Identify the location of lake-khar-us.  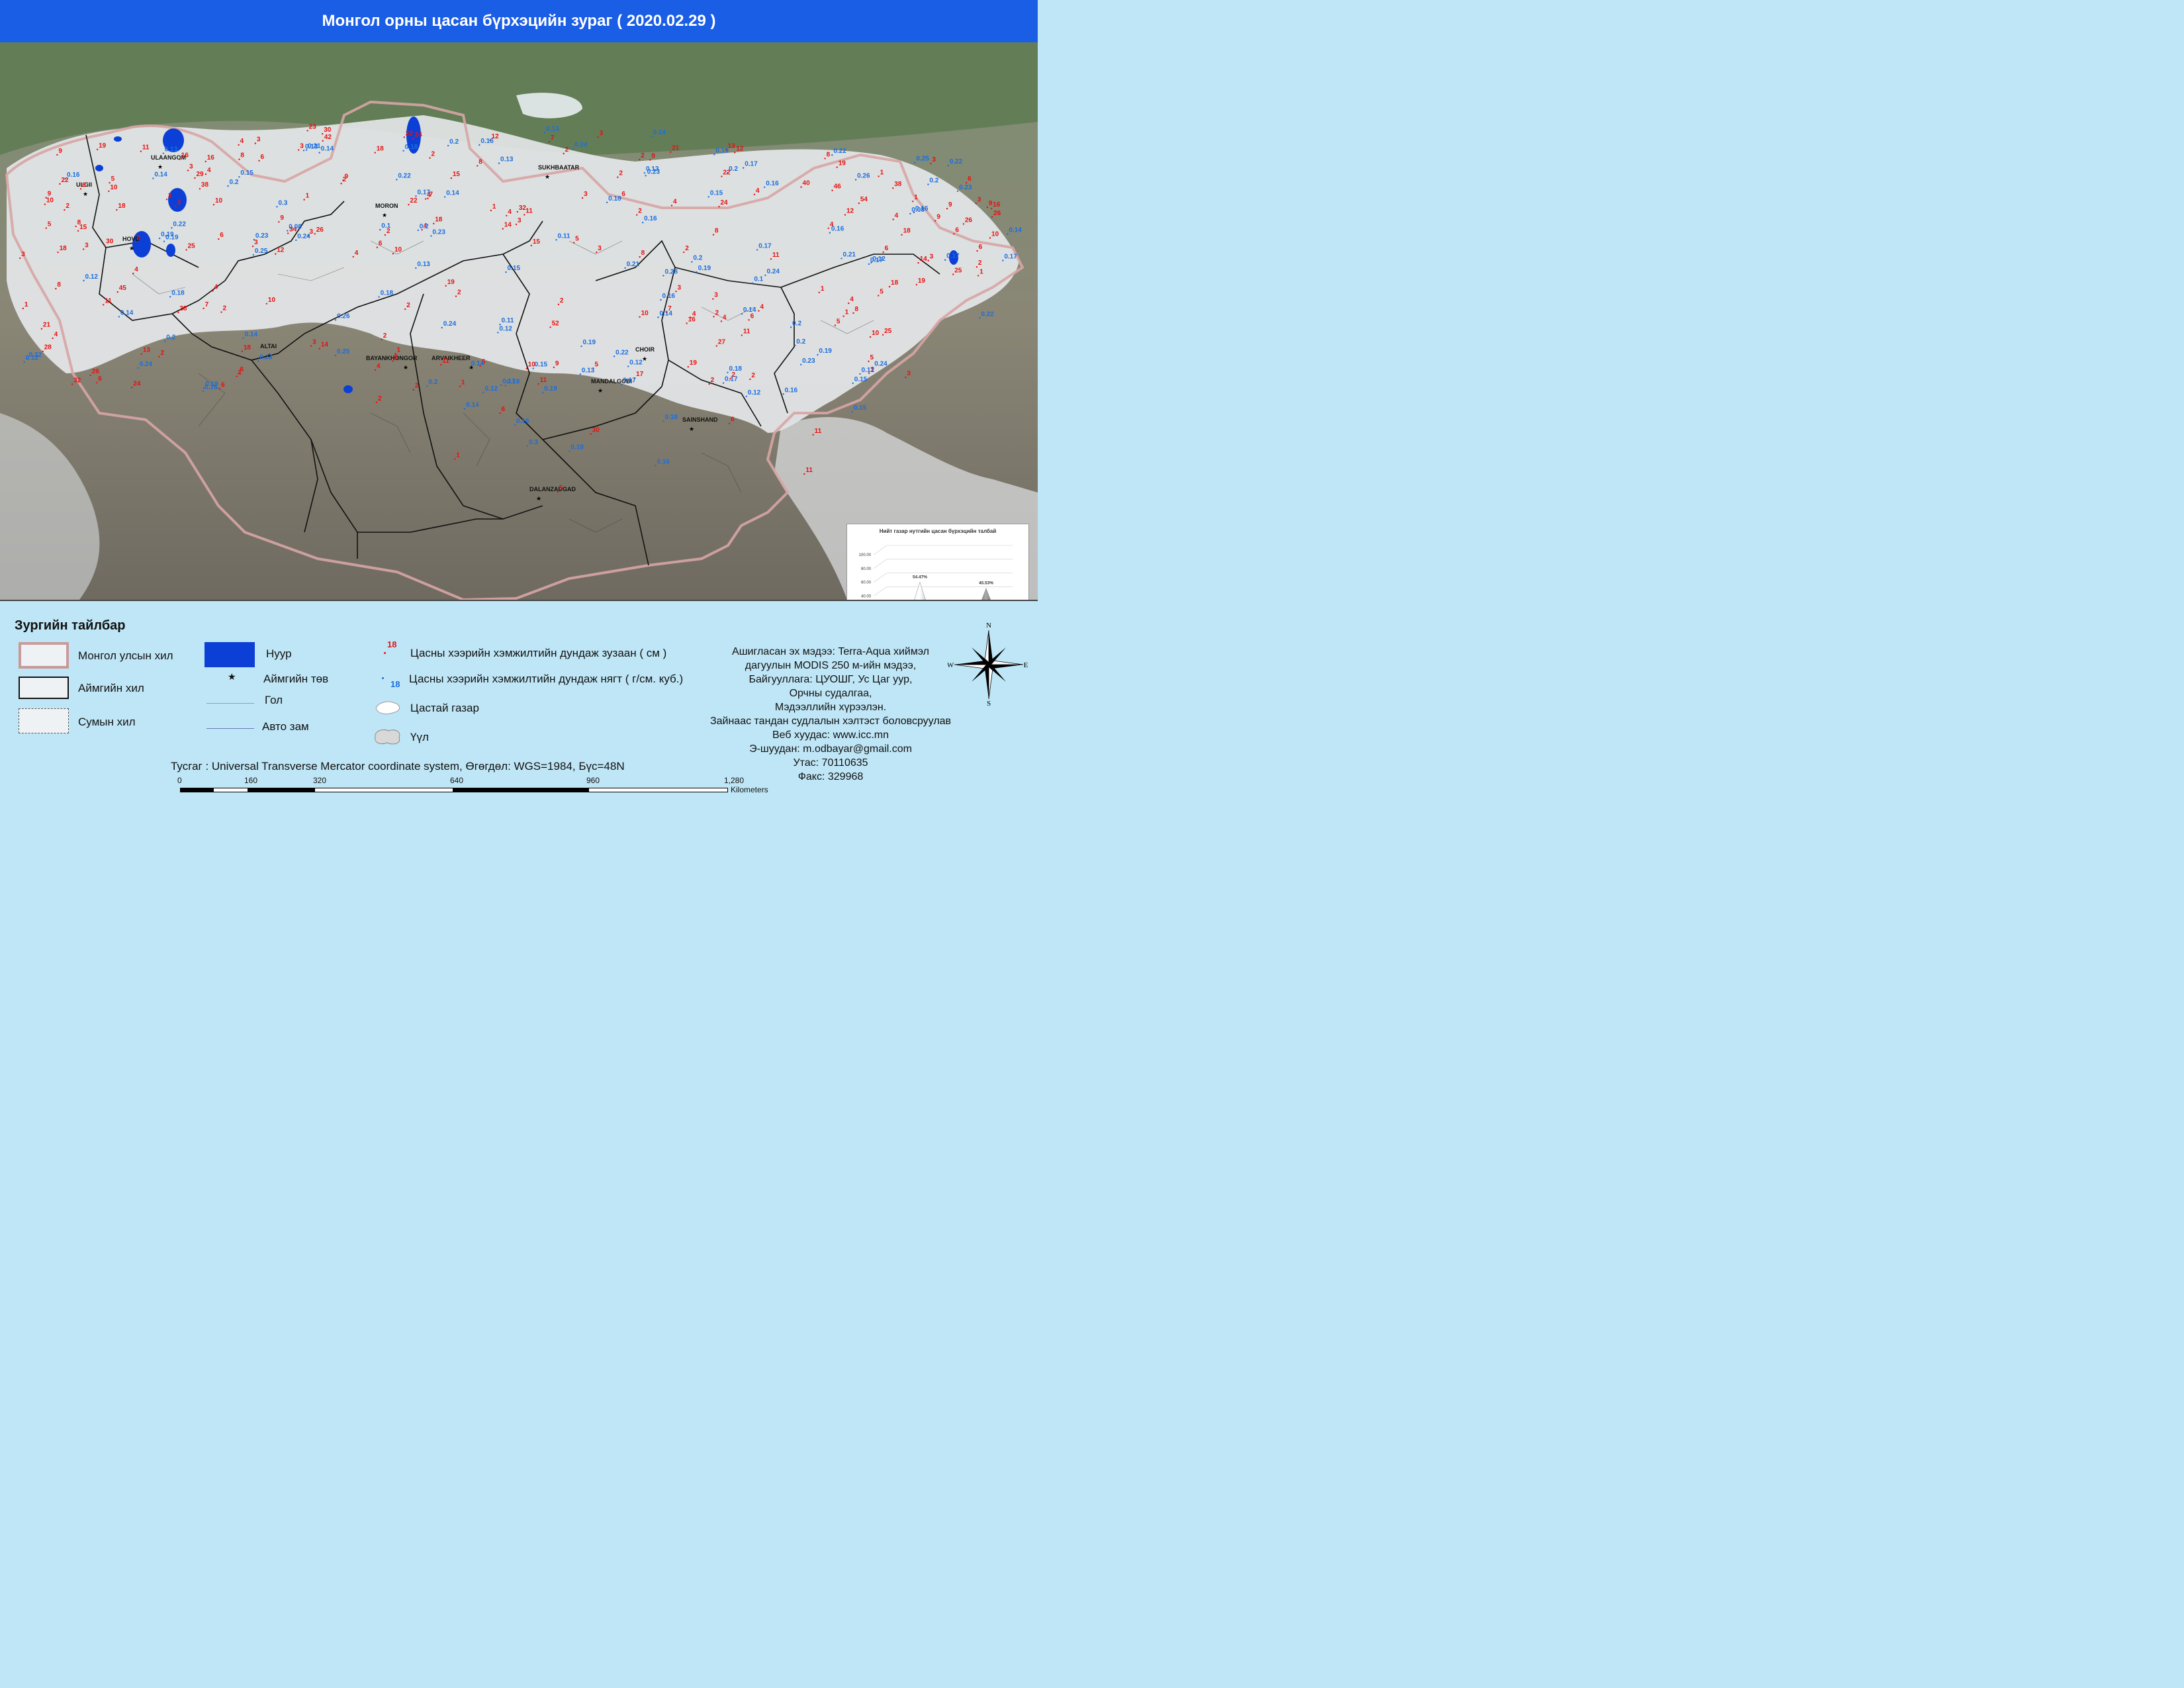
(141, 244).